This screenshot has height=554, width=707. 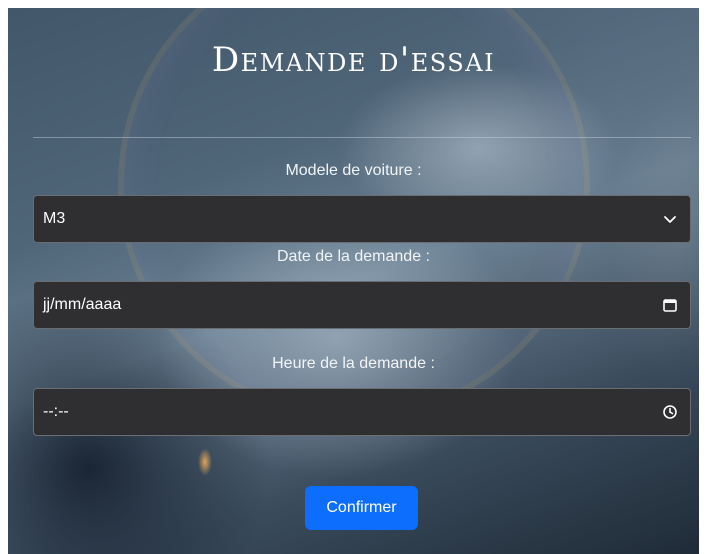 What do you see at coordinates (56, 411) in the screenshot?
I see `time-input-placeholder: --:--` at bounding box center [56, 411].